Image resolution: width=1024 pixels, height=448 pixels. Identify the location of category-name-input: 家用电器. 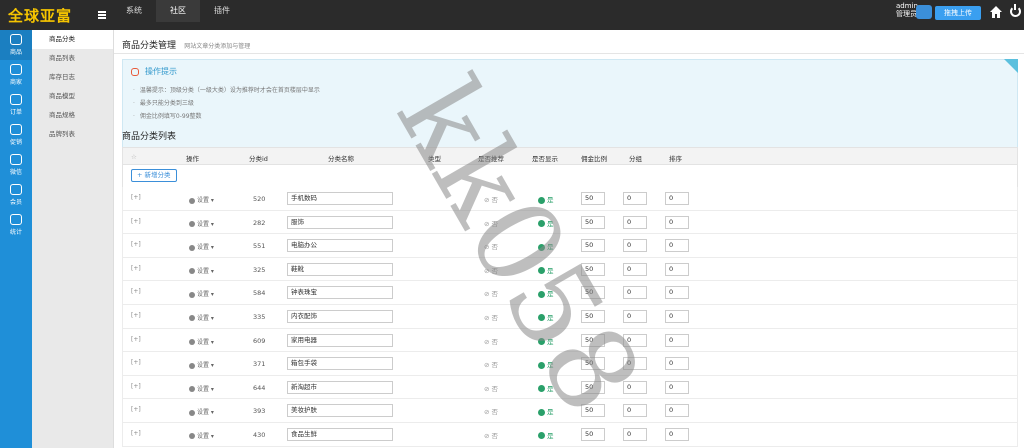
(340, 340).